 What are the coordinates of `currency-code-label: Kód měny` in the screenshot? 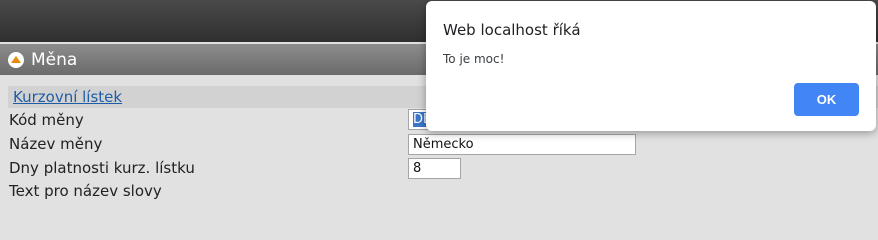 It's located at (46, 120).